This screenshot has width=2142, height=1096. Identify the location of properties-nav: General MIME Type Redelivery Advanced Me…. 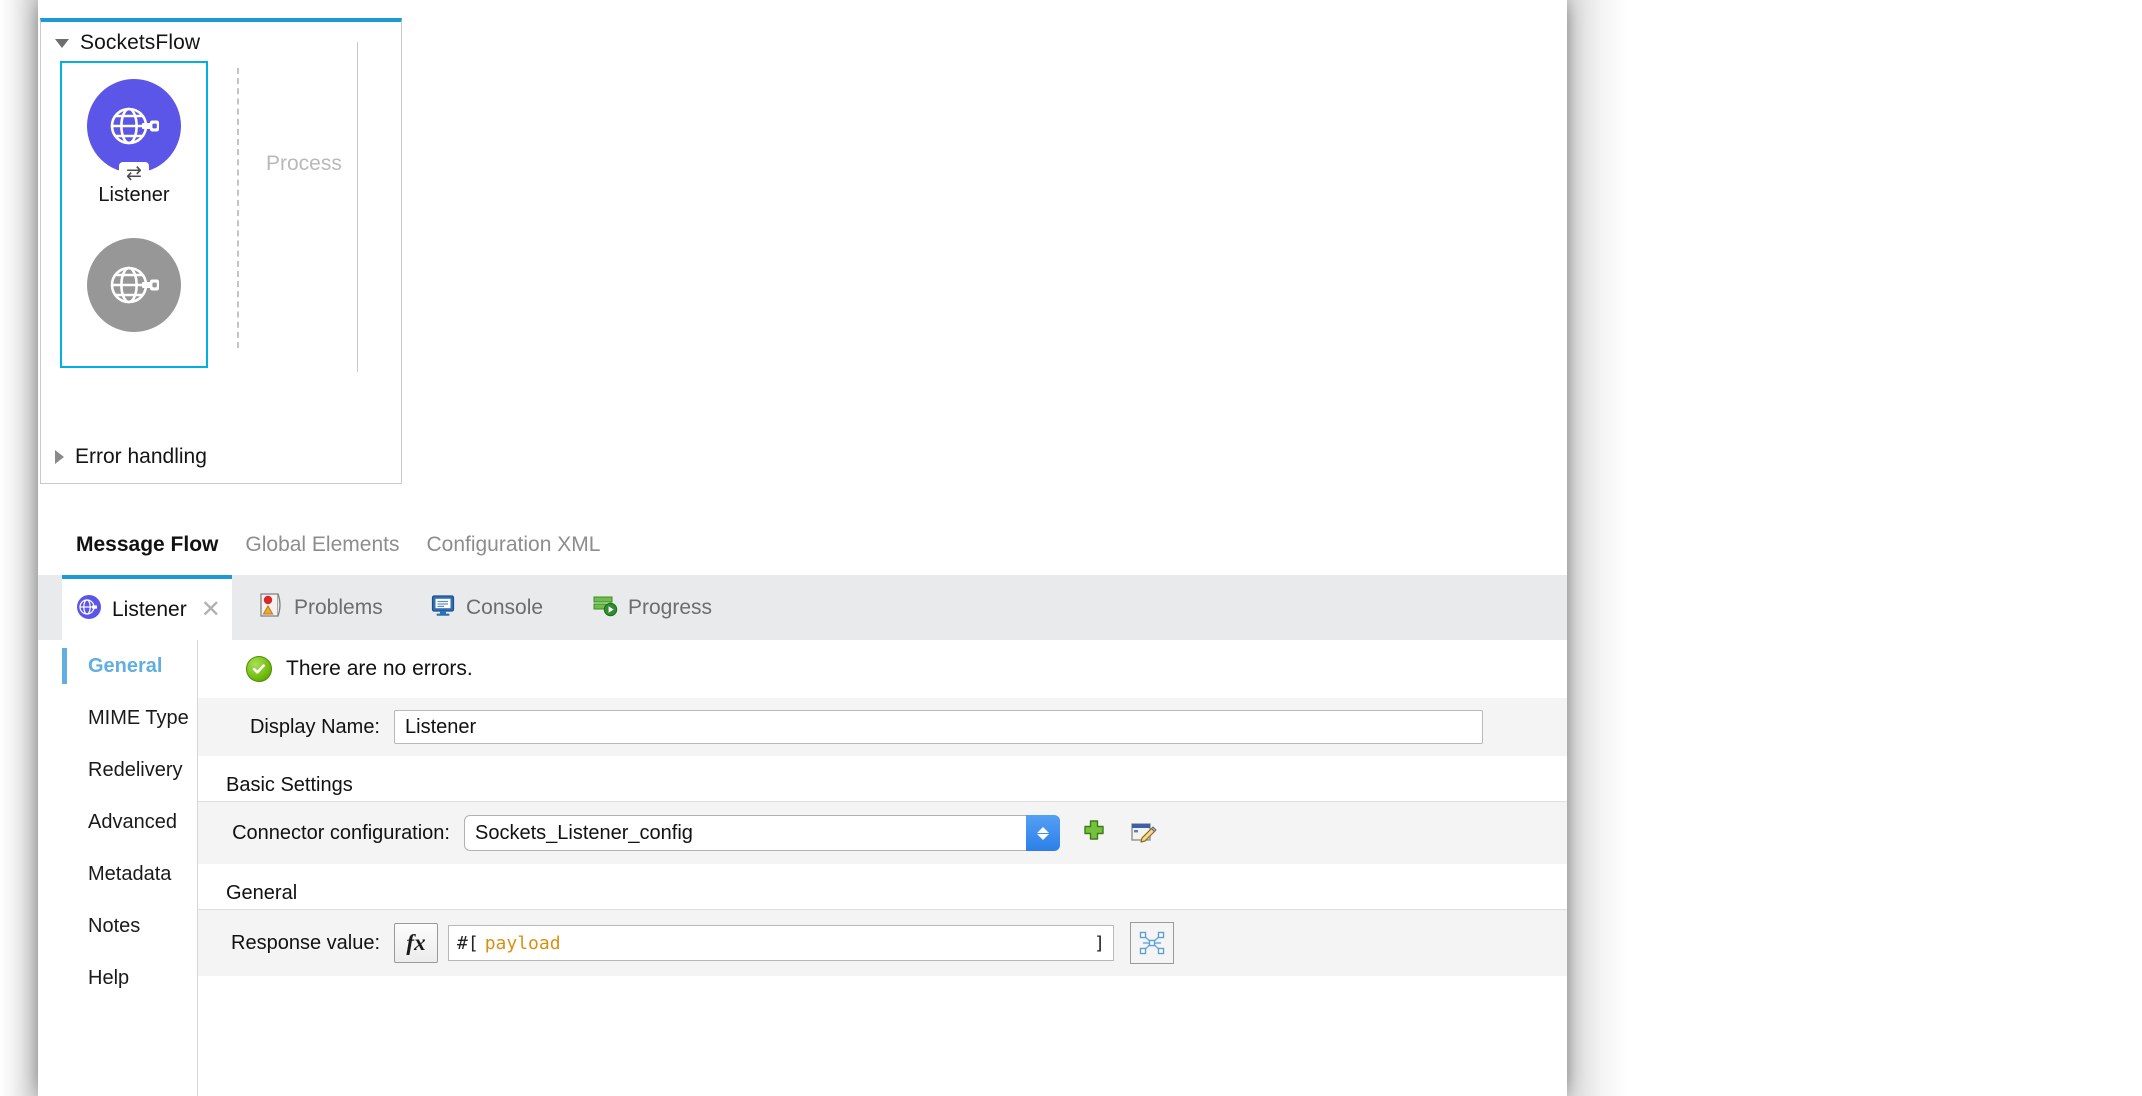
(130, 868).